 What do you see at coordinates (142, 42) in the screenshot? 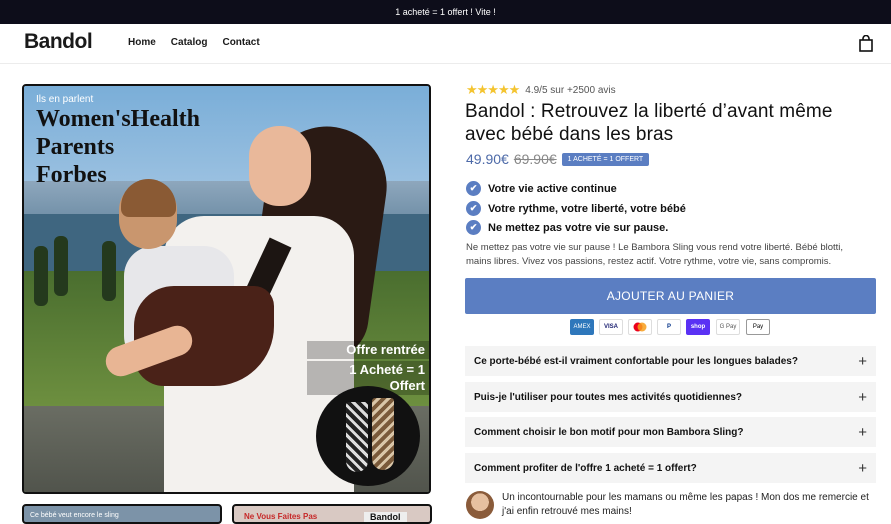
I see `nav-home: Home` at bounding box center [142, 42].